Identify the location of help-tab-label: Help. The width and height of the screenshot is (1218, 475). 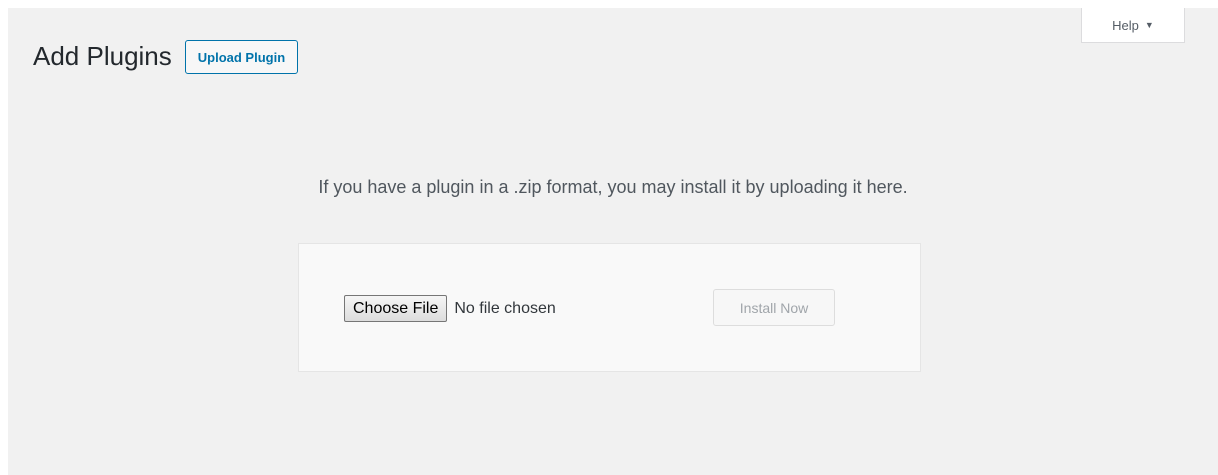
(1125, 25).